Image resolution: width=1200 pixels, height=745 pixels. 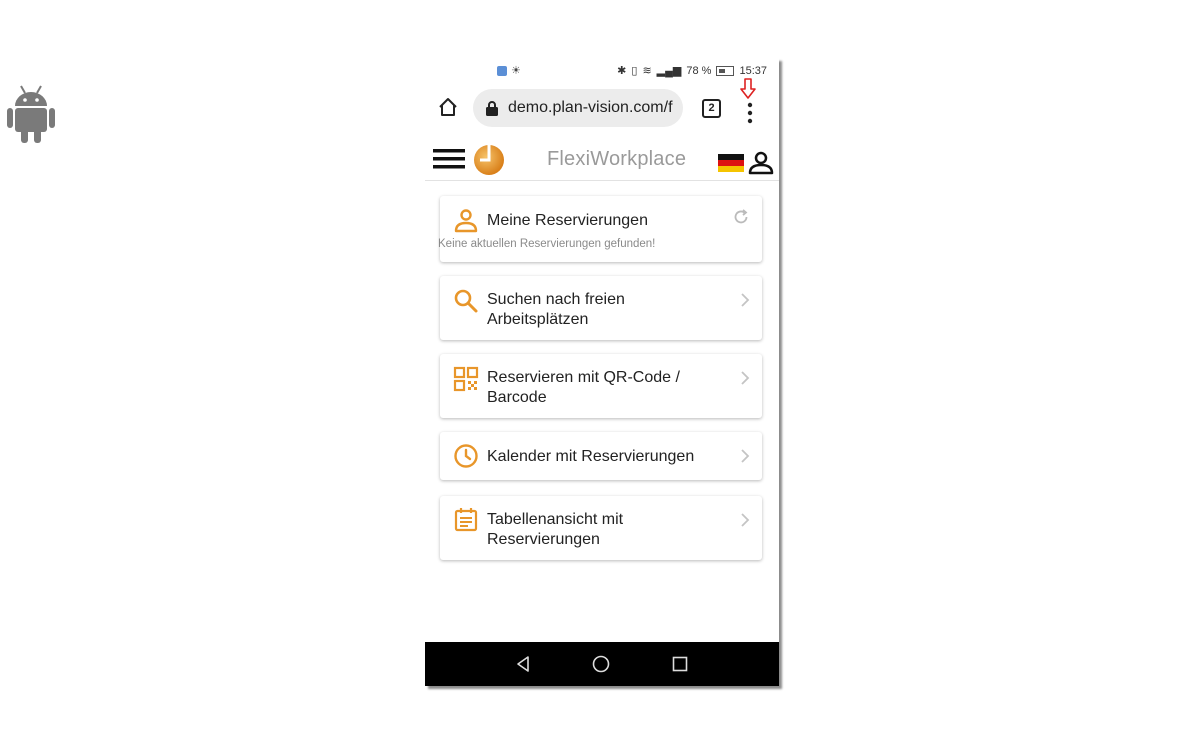 I want to click on app-logo-icon, so click(x=489, y=160).